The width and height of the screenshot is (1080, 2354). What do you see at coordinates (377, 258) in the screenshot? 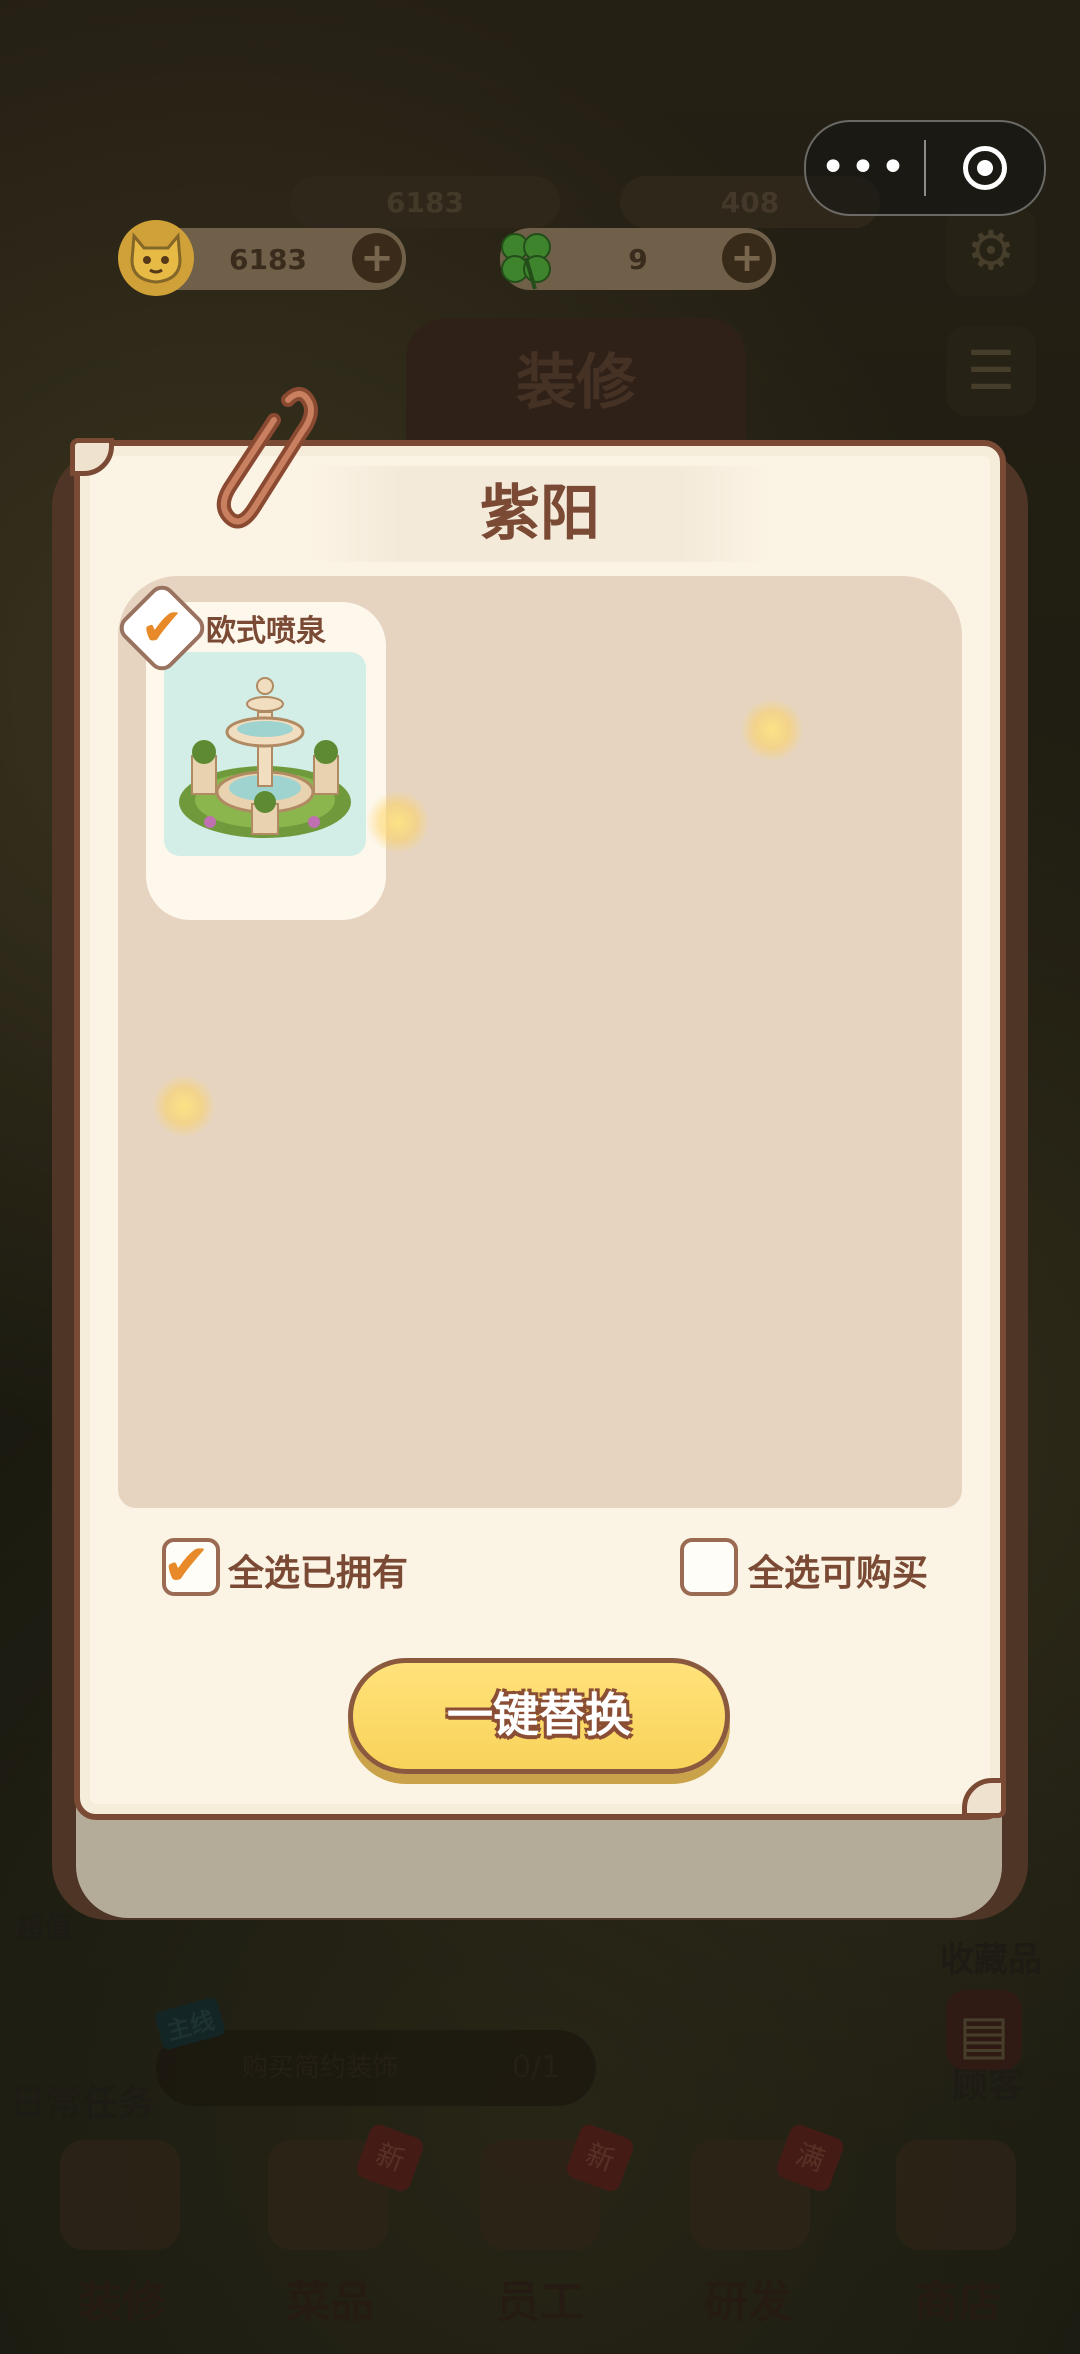
I see `add-coin-button: +` at bounding box center [377, 258].